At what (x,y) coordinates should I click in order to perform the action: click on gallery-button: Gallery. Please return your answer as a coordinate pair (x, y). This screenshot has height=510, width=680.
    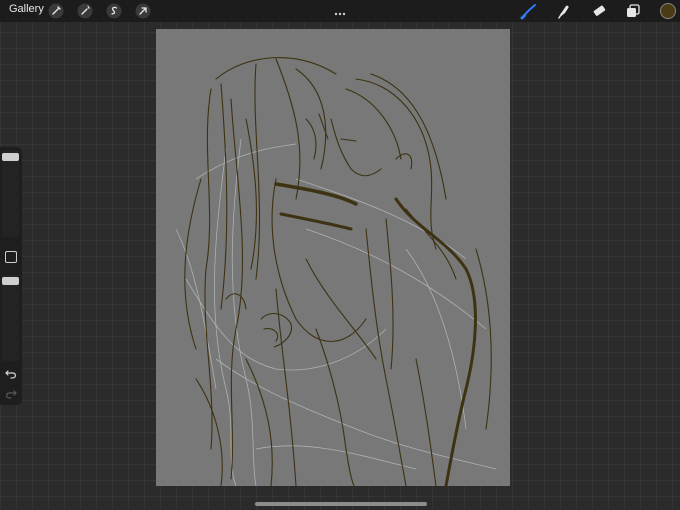
    Looking at the image, I should click on (26, 9).